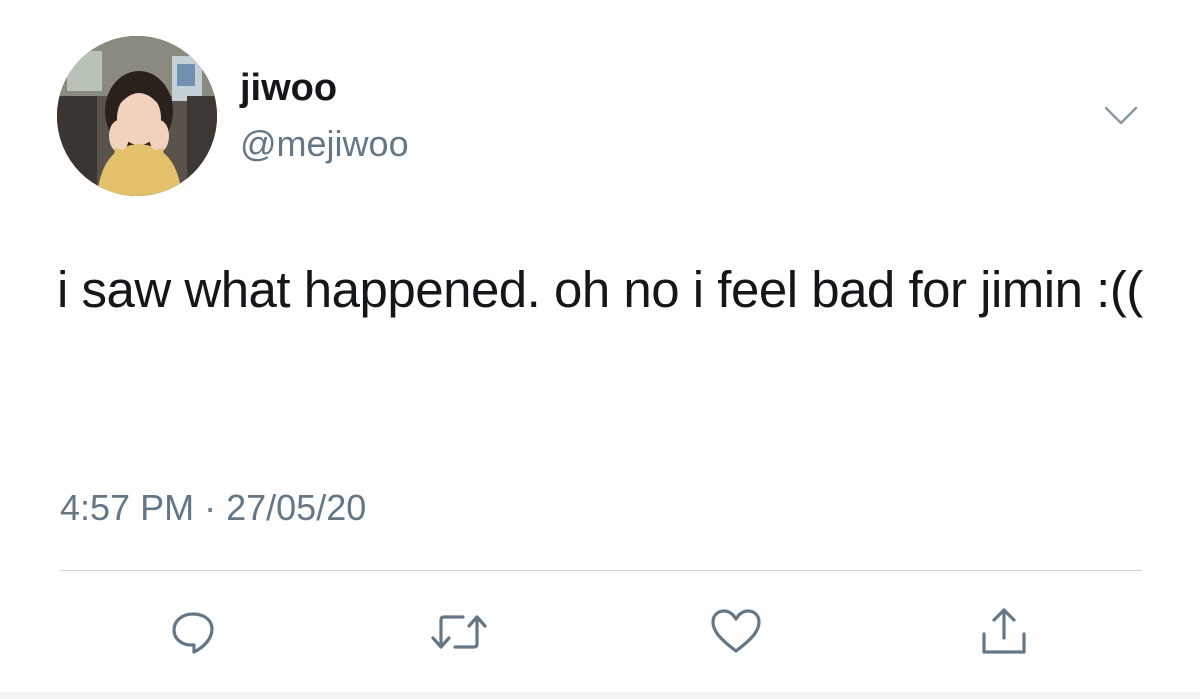  What do you see at coordinates (296, 507) in the screenshot?
I see `tweet-date: 27/05/20` at bounding box center [296, 507].